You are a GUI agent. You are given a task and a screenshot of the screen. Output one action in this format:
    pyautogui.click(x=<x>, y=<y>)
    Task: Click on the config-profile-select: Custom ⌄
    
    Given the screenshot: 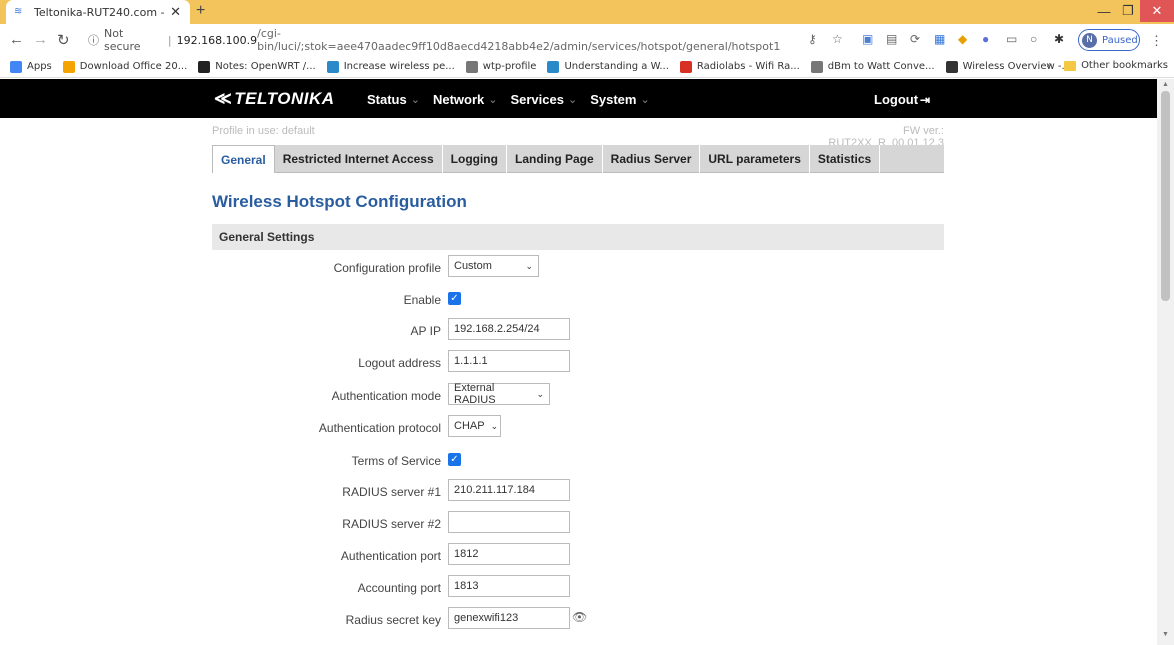 What is the action you would take?
    pyautogui.click(x=493, y=266)
    